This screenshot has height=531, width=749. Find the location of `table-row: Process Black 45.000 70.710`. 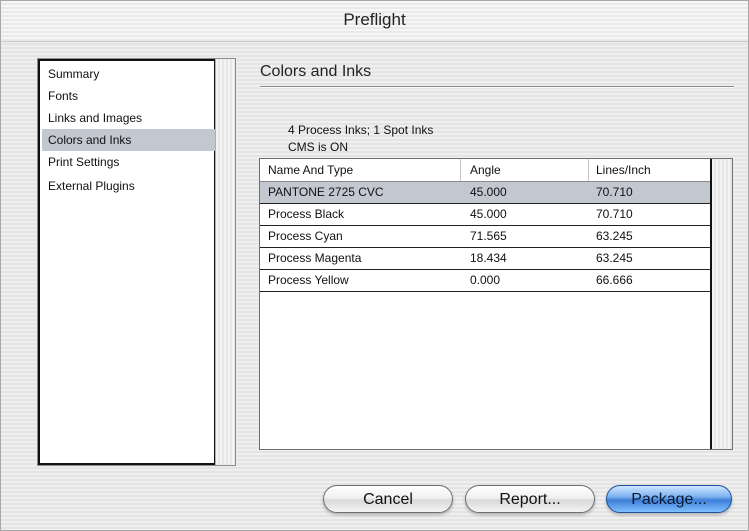

table-row: Process Black 45.000 70.710 is located at coordinates (485, 215).